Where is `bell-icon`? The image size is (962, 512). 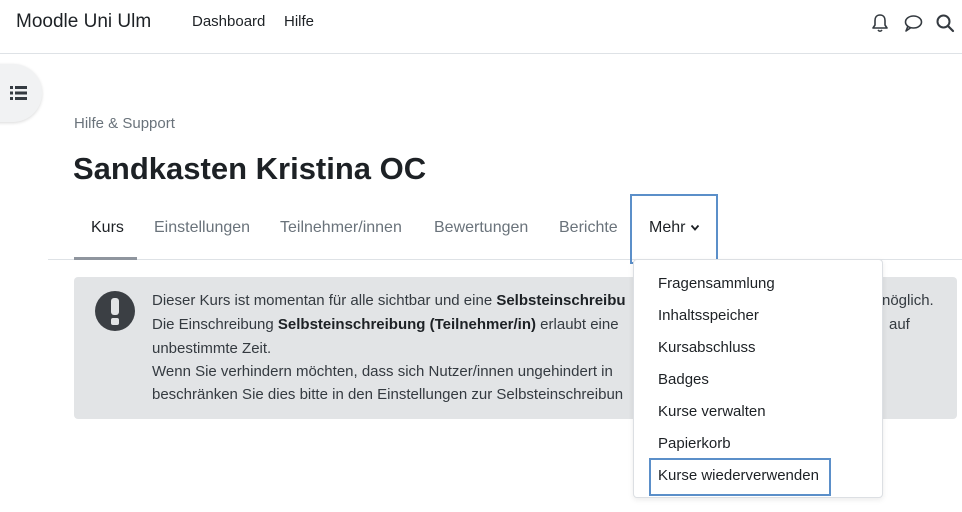 bell-icon is located at coordinates (880, 23).